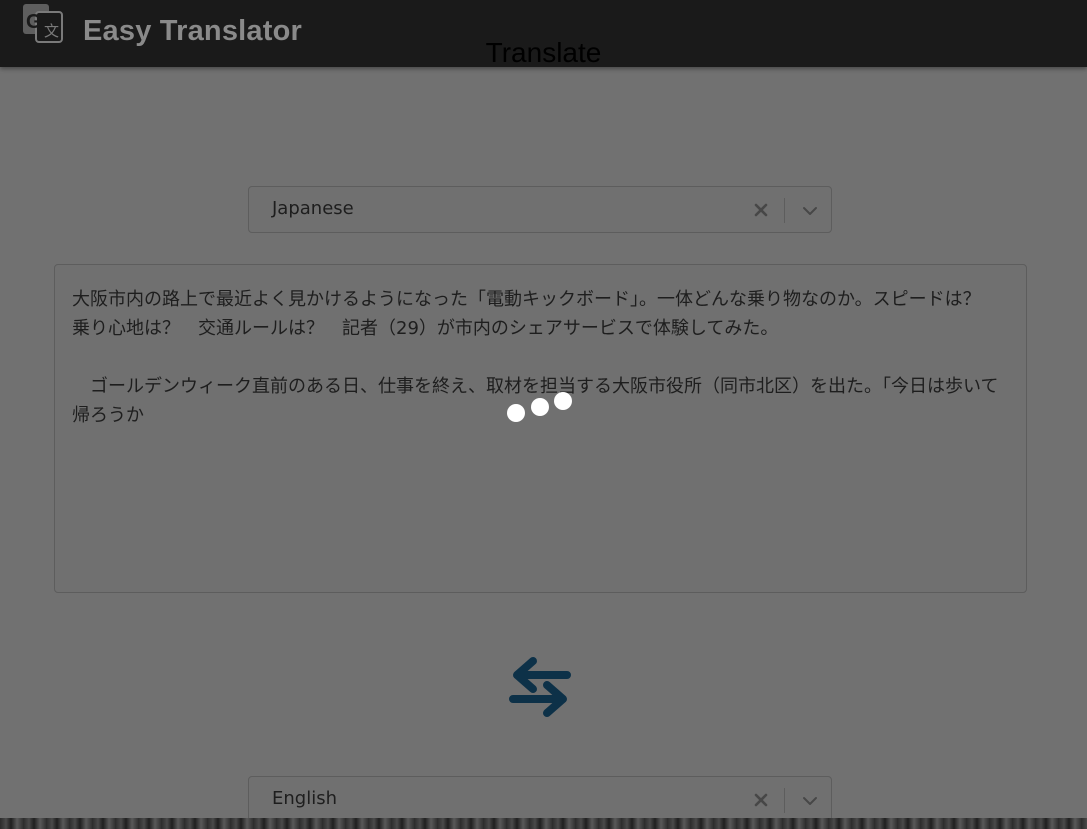  What do you see at coordinates (543, 823) in the screenshot?
I see `background-image-strip` at bounding box center [543, 823].